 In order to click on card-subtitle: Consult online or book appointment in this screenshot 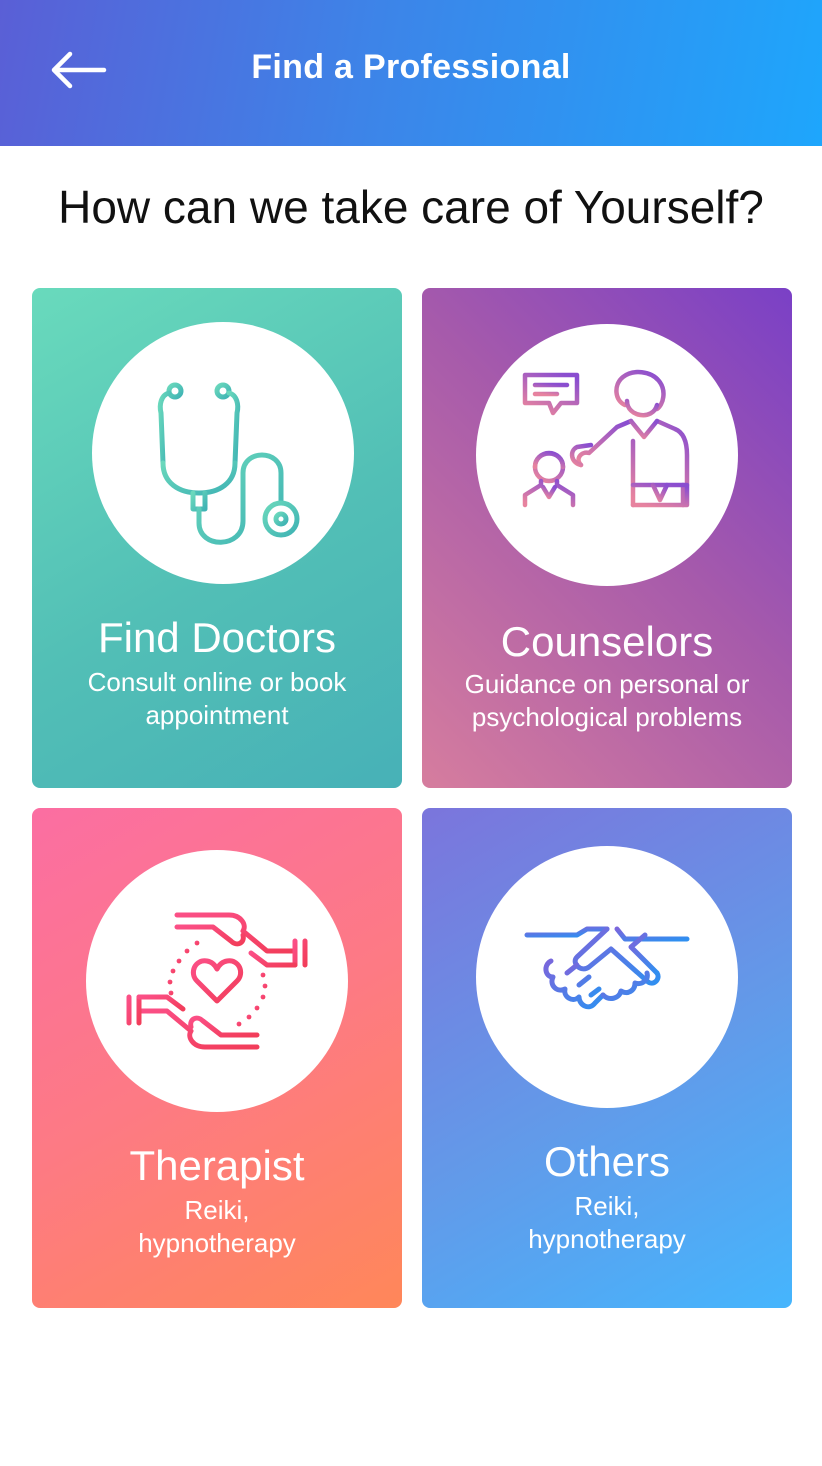, I will do `click(217, 698)`.